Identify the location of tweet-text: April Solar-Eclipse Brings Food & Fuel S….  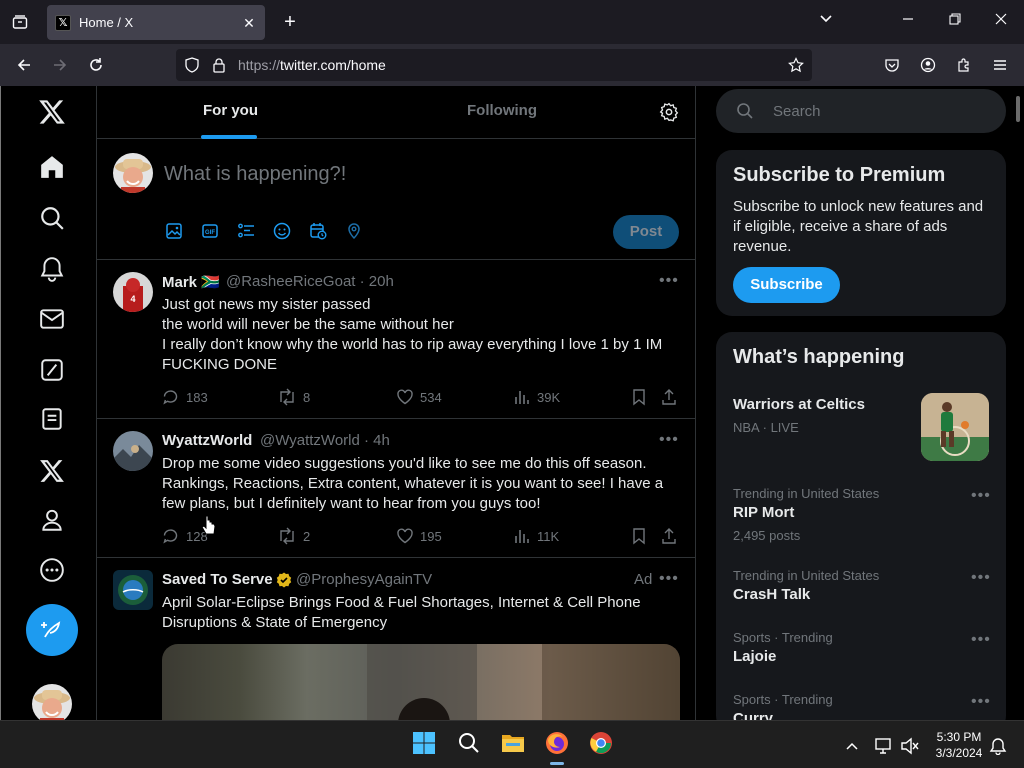
(401, 612).